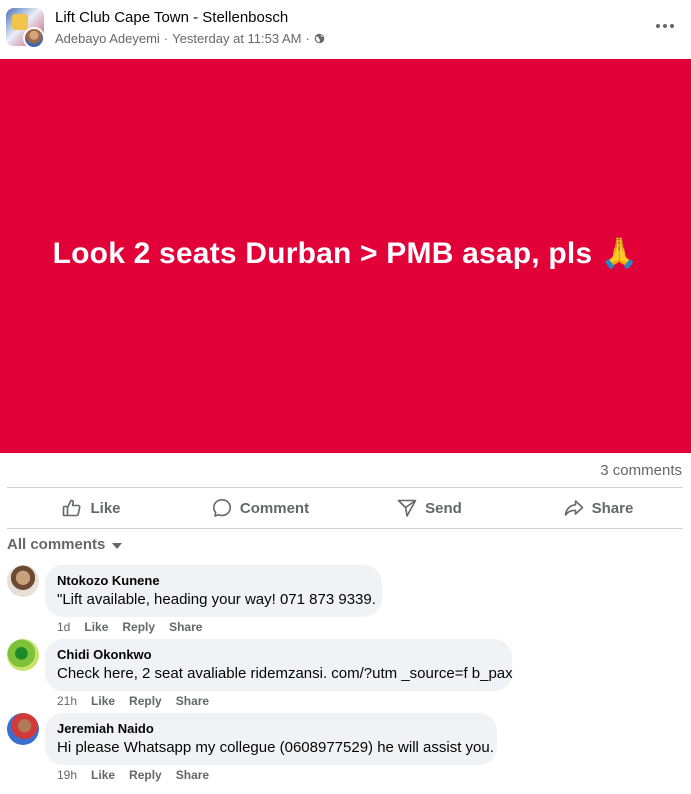 Image resolution: width=691 pixels, height=794 pixels. What do you see at coordinates (641, 470) in the screenshot?
I see `comment-count: 3 comments` at bounding box center [641, 470].